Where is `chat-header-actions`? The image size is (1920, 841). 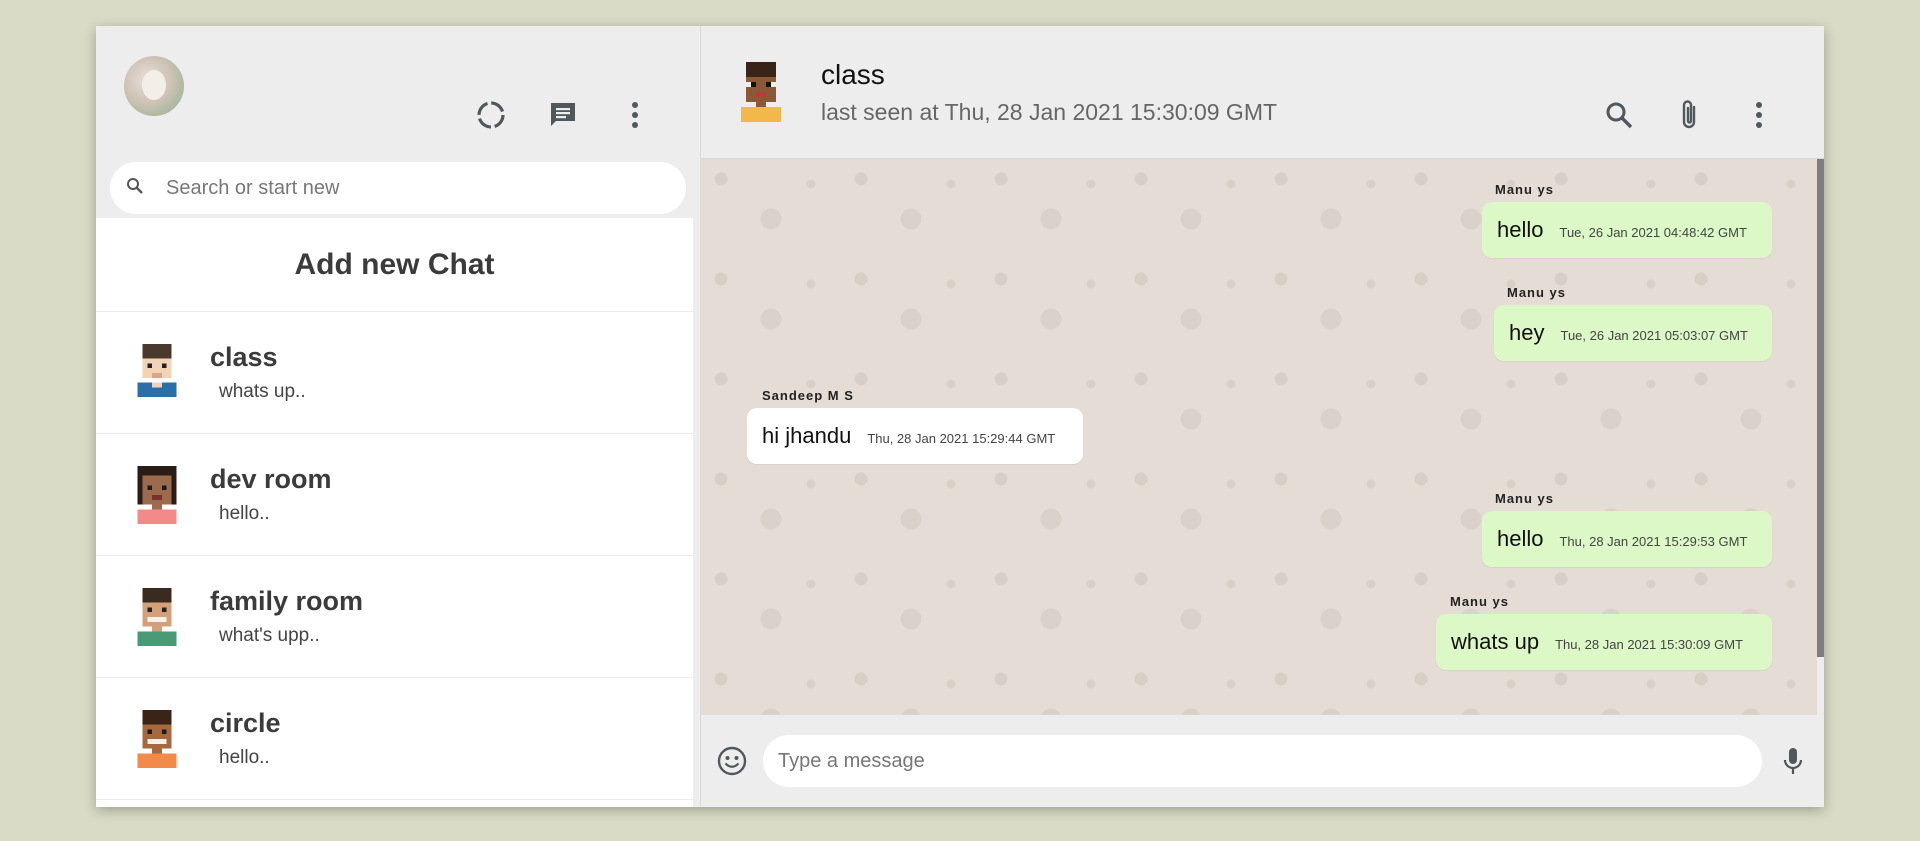 chat-header-actions is located at coordinates (1689, 115).